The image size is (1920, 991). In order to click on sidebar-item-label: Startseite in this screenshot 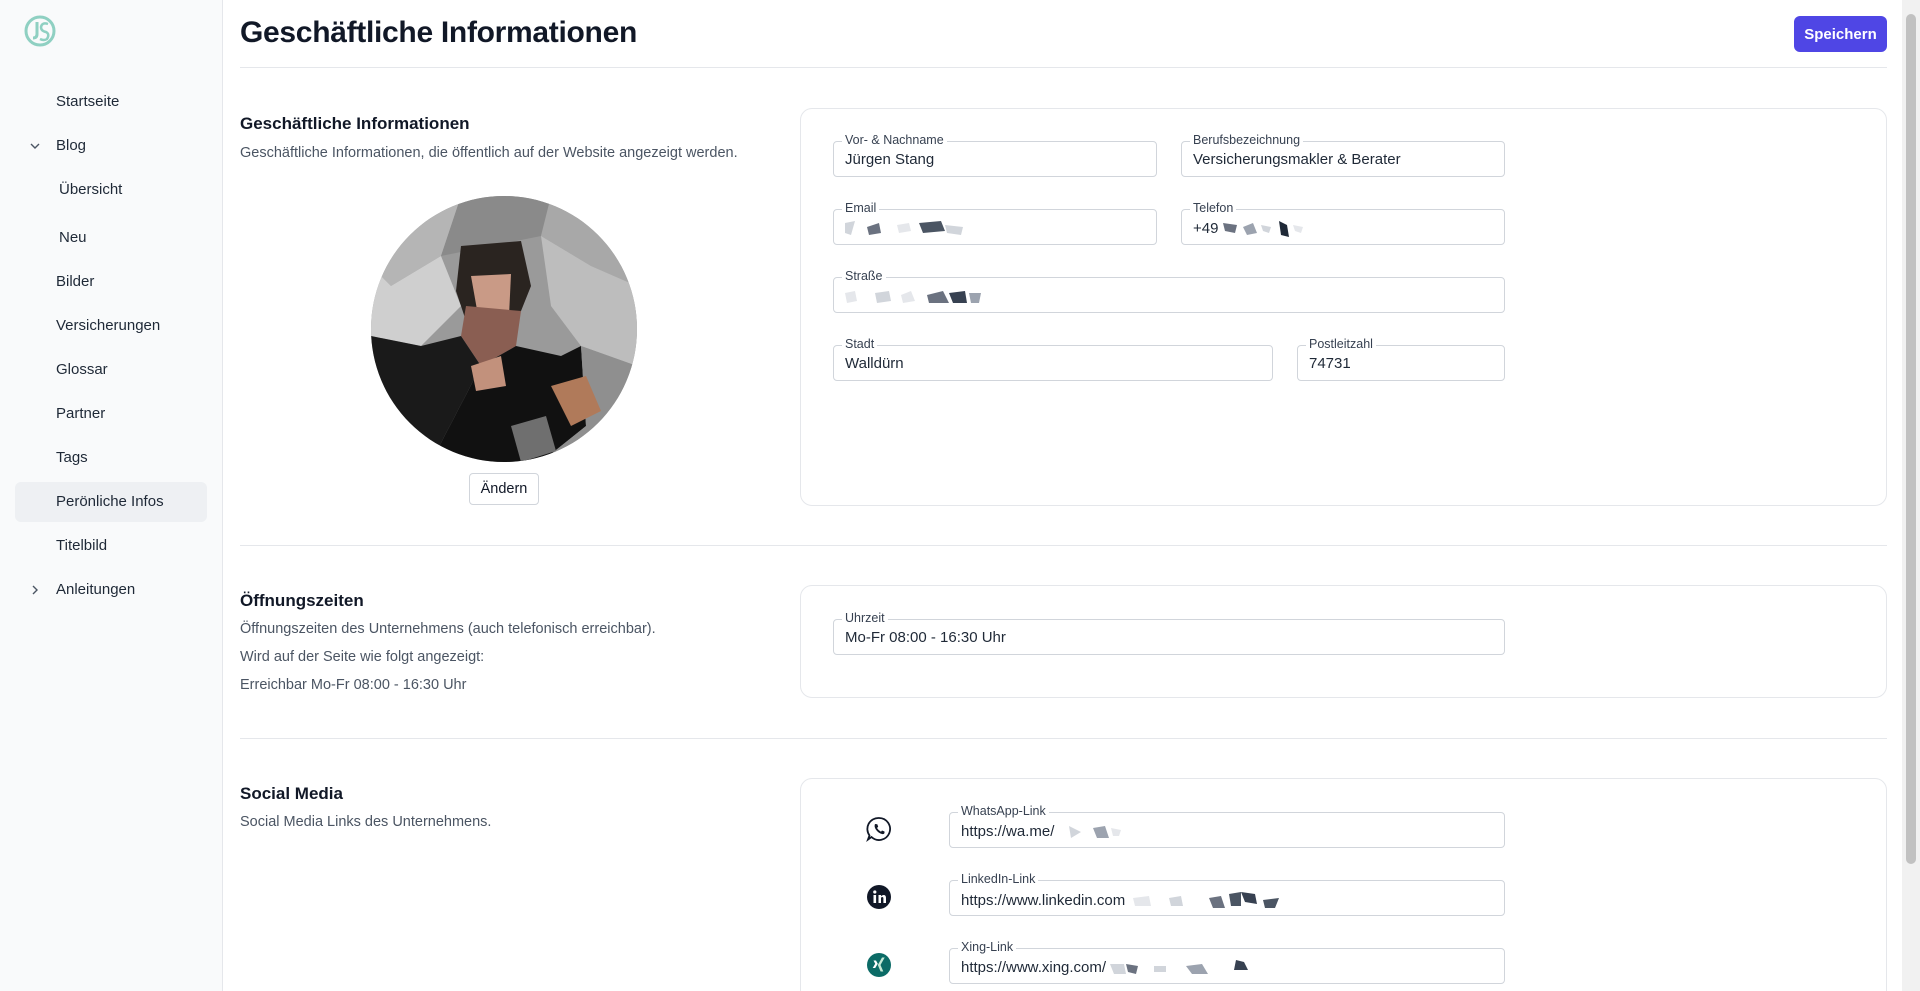, I will do `click(88, 101)`.